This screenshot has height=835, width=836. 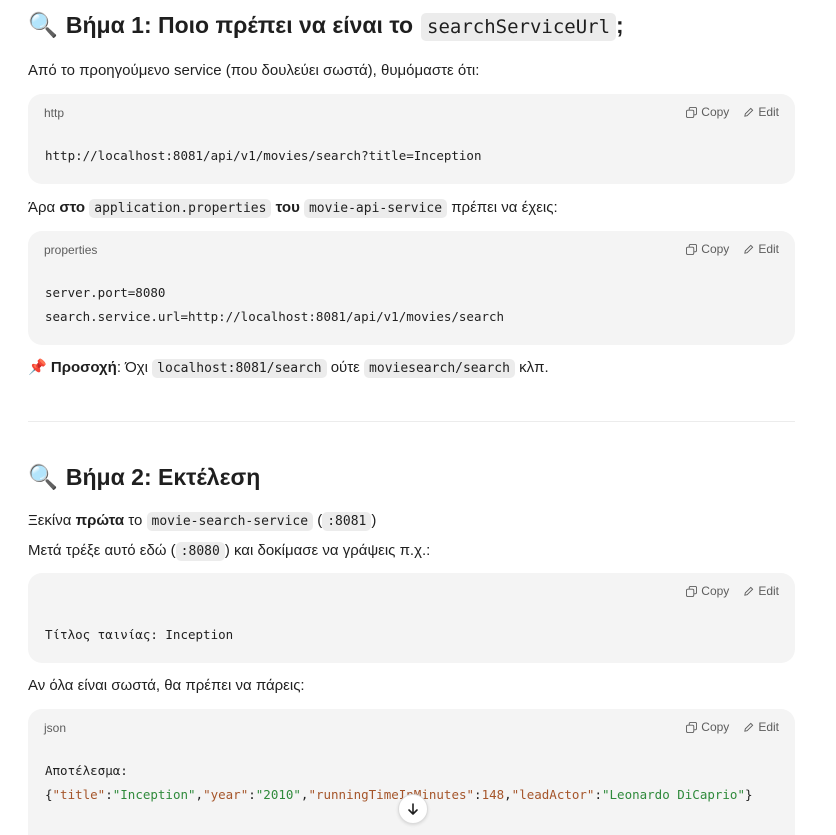 What do you see at coordinates (749, 794) in the screenshot?
I see `json-brace: }` at bounding box center [749, 794].